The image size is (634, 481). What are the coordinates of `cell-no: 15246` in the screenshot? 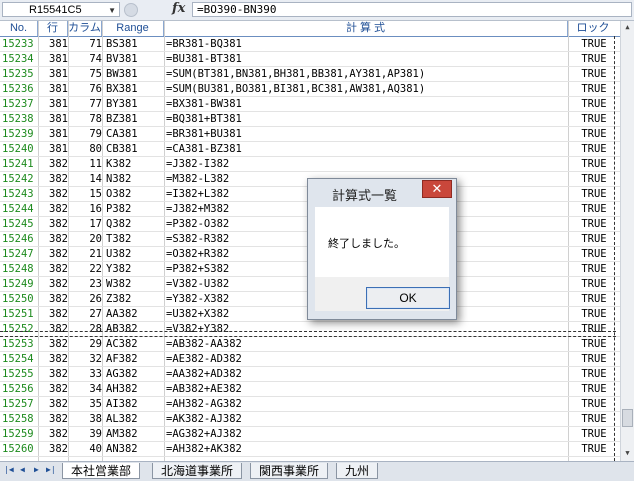 It's located at (21, 239).